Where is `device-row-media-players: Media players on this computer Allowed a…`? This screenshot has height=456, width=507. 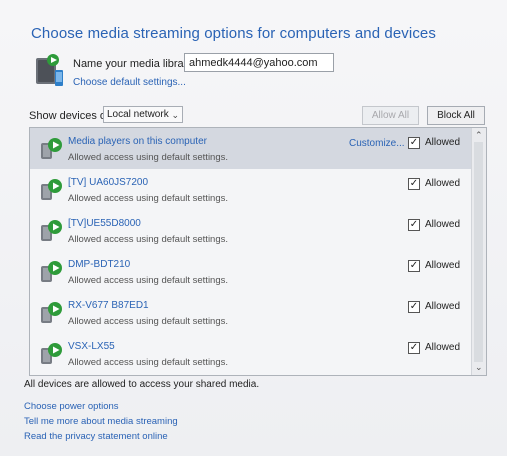 device-row-media-players: Media players on this computer Allowed a… is located at coordinates (251, 148).